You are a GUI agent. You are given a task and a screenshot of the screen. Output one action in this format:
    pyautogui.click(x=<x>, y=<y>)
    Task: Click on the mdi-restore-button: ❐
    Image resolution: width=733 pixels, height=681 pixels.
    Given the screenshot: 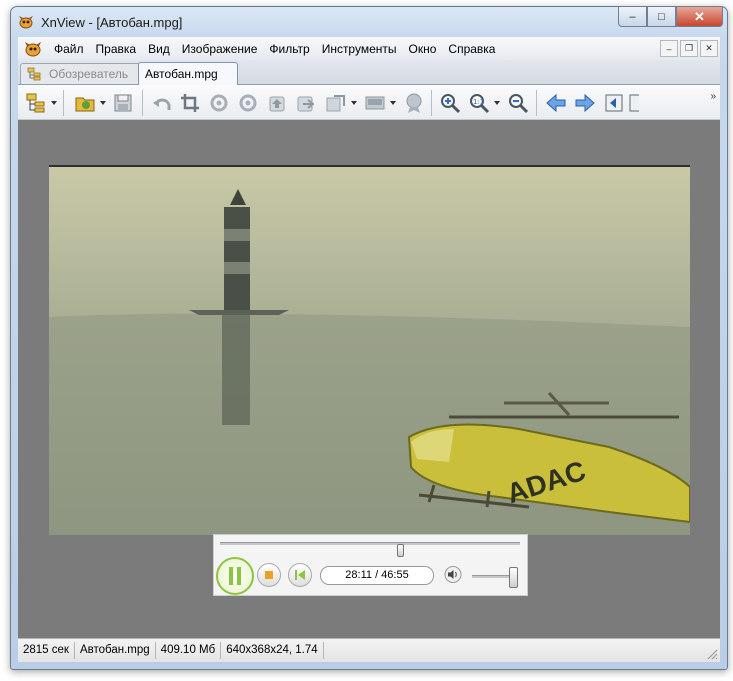 What is the action you would take?
    pyautogui.click(x=689, y=48)
    